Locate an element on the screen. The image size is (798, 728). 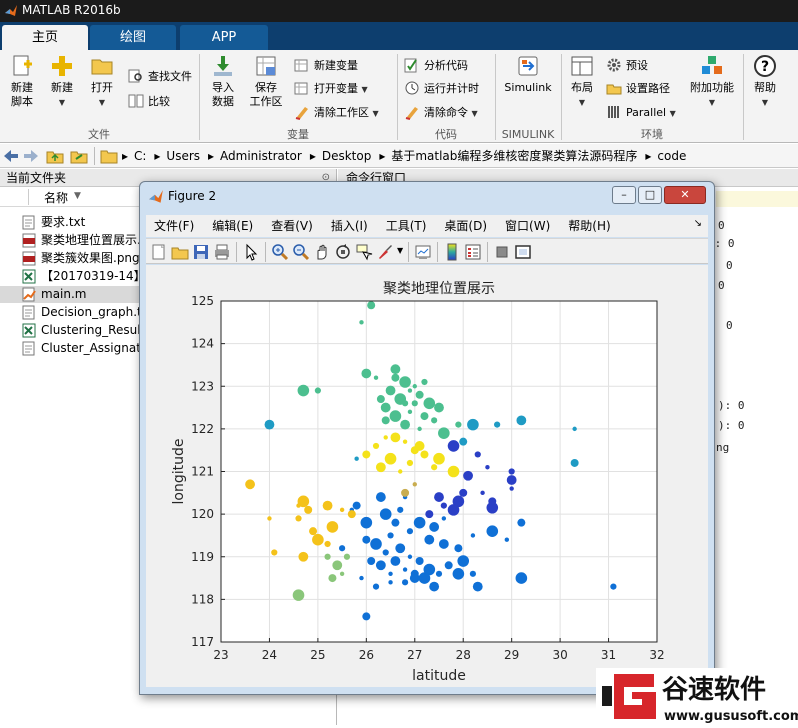
menu-window: 窗口(W) is located at coordinates (527, 226).